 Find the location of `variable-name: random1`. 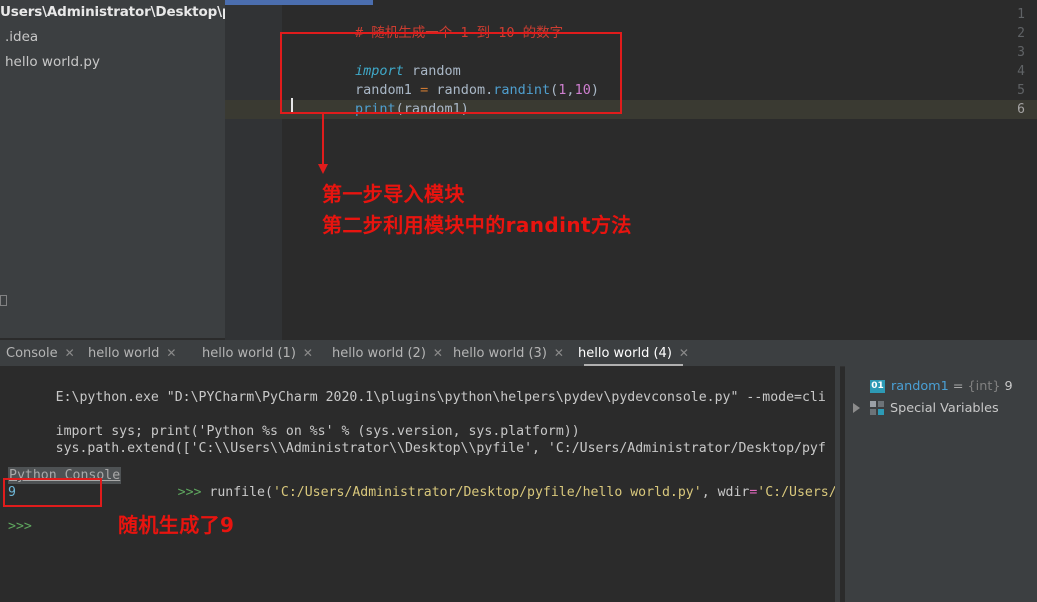

variable-name: random1 is located at coordinates (920, 386).